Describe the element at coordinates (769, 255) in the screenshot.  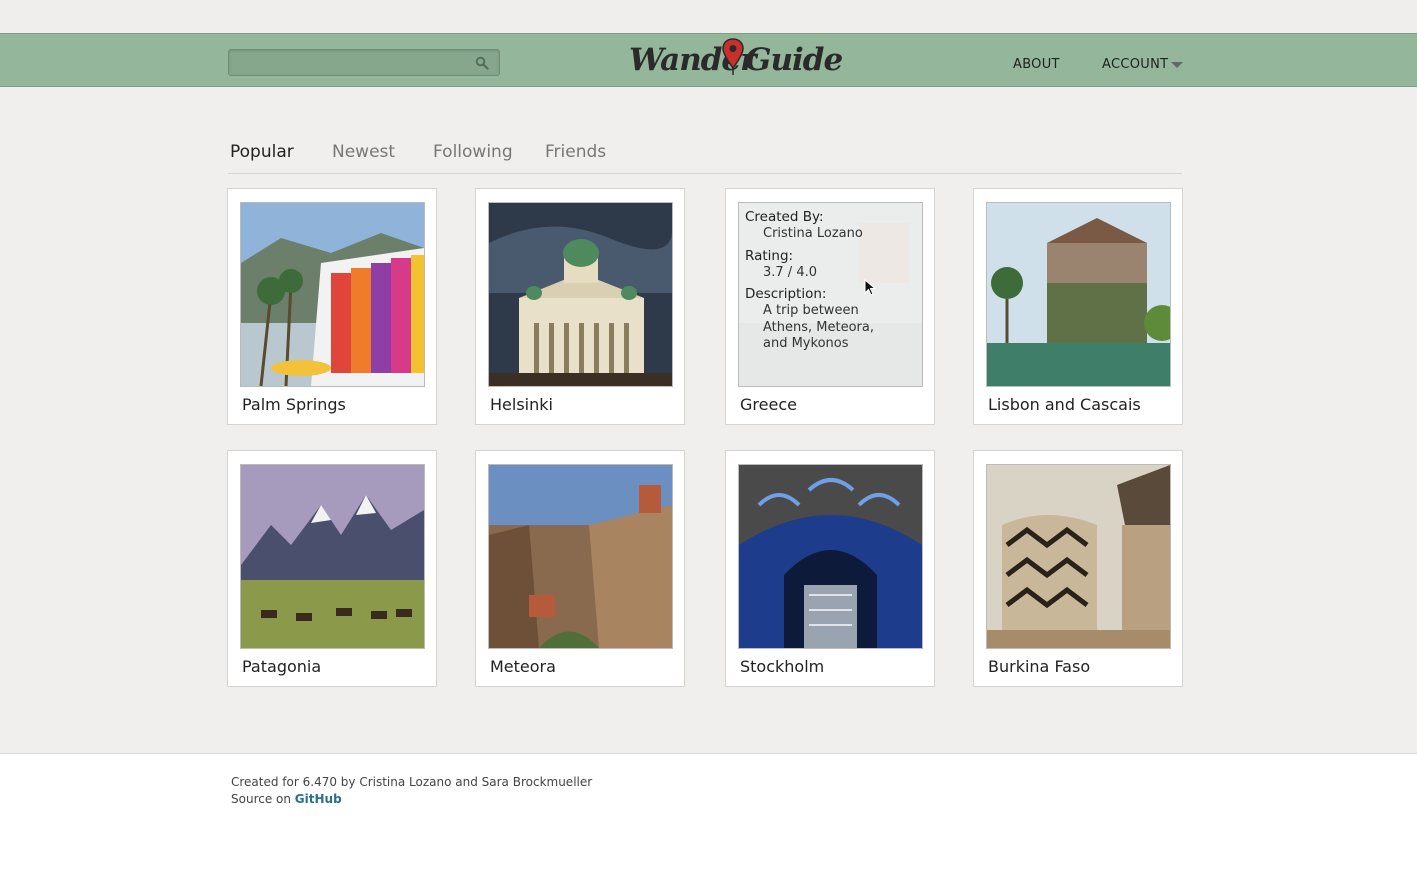
I see `rating-label: Rating:` at that location.